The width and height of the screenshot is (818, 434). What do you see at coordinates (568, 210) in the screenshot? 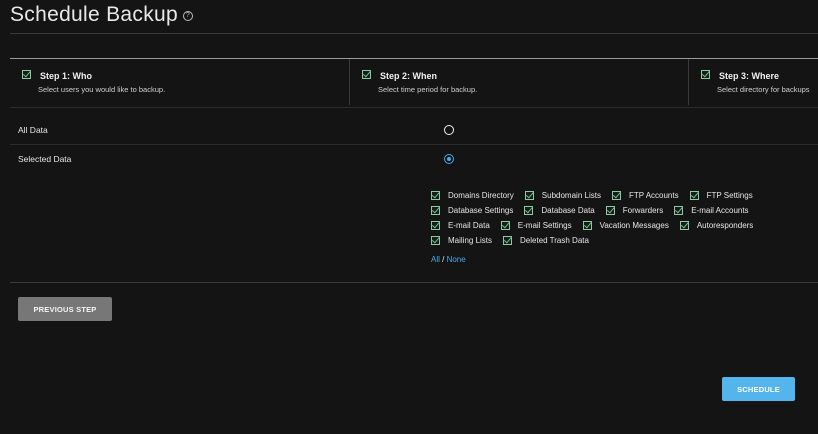
I see `option-label: Database Data` at bounding box center [568, 210].